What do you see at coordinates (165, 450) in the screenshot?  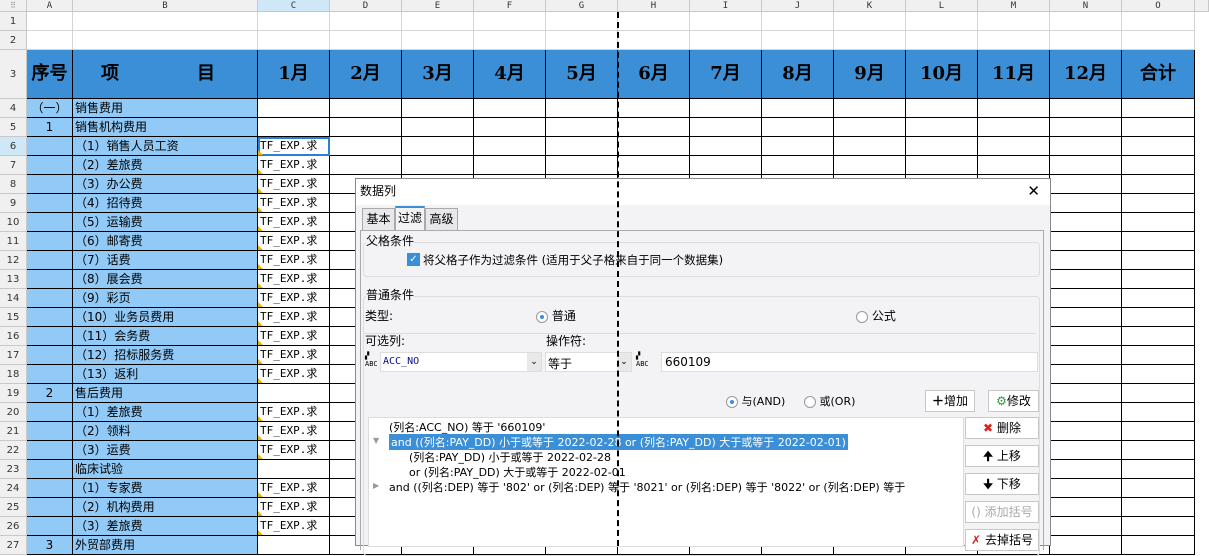 I see `cell-item: （3）运费` at bounding box center [165, 450].